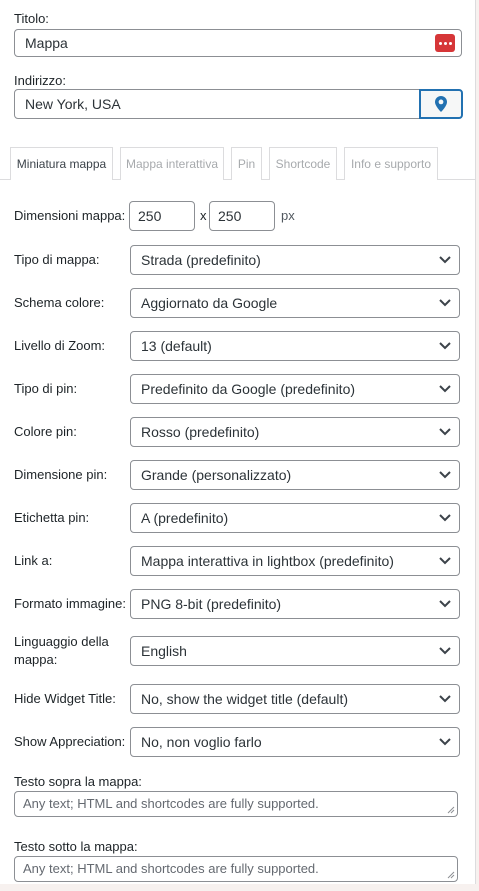  I want to click on pin-color-label: Colore pin:, so click(45, 431).